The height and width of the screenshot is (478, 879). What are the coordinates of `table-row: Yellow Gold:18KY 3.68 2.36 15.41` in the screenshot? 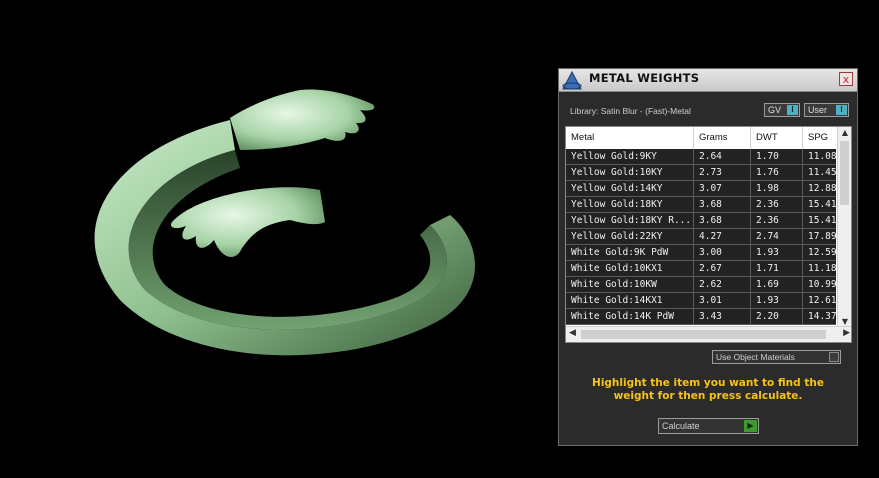 It's located at (704, 205).